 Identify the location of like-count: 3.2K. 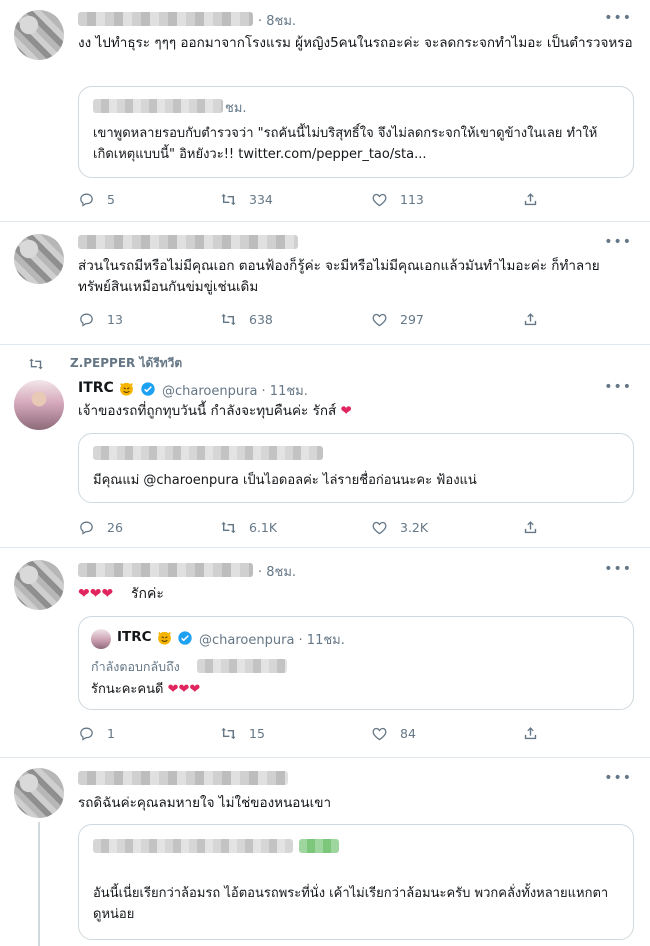
(414, 527).